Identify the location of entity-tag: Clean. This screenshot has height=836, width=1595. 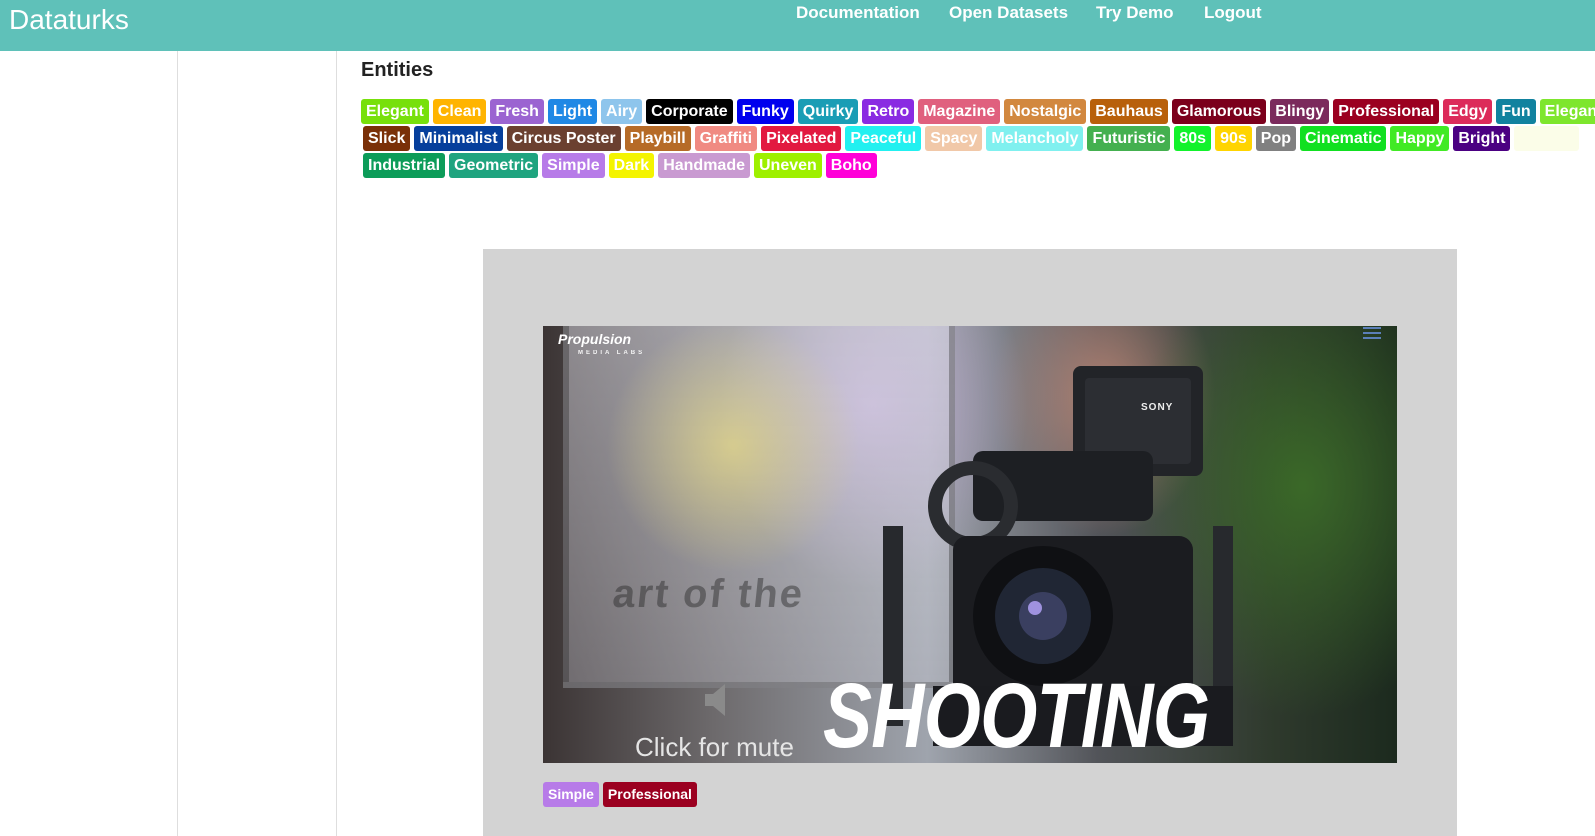
(459, 111).